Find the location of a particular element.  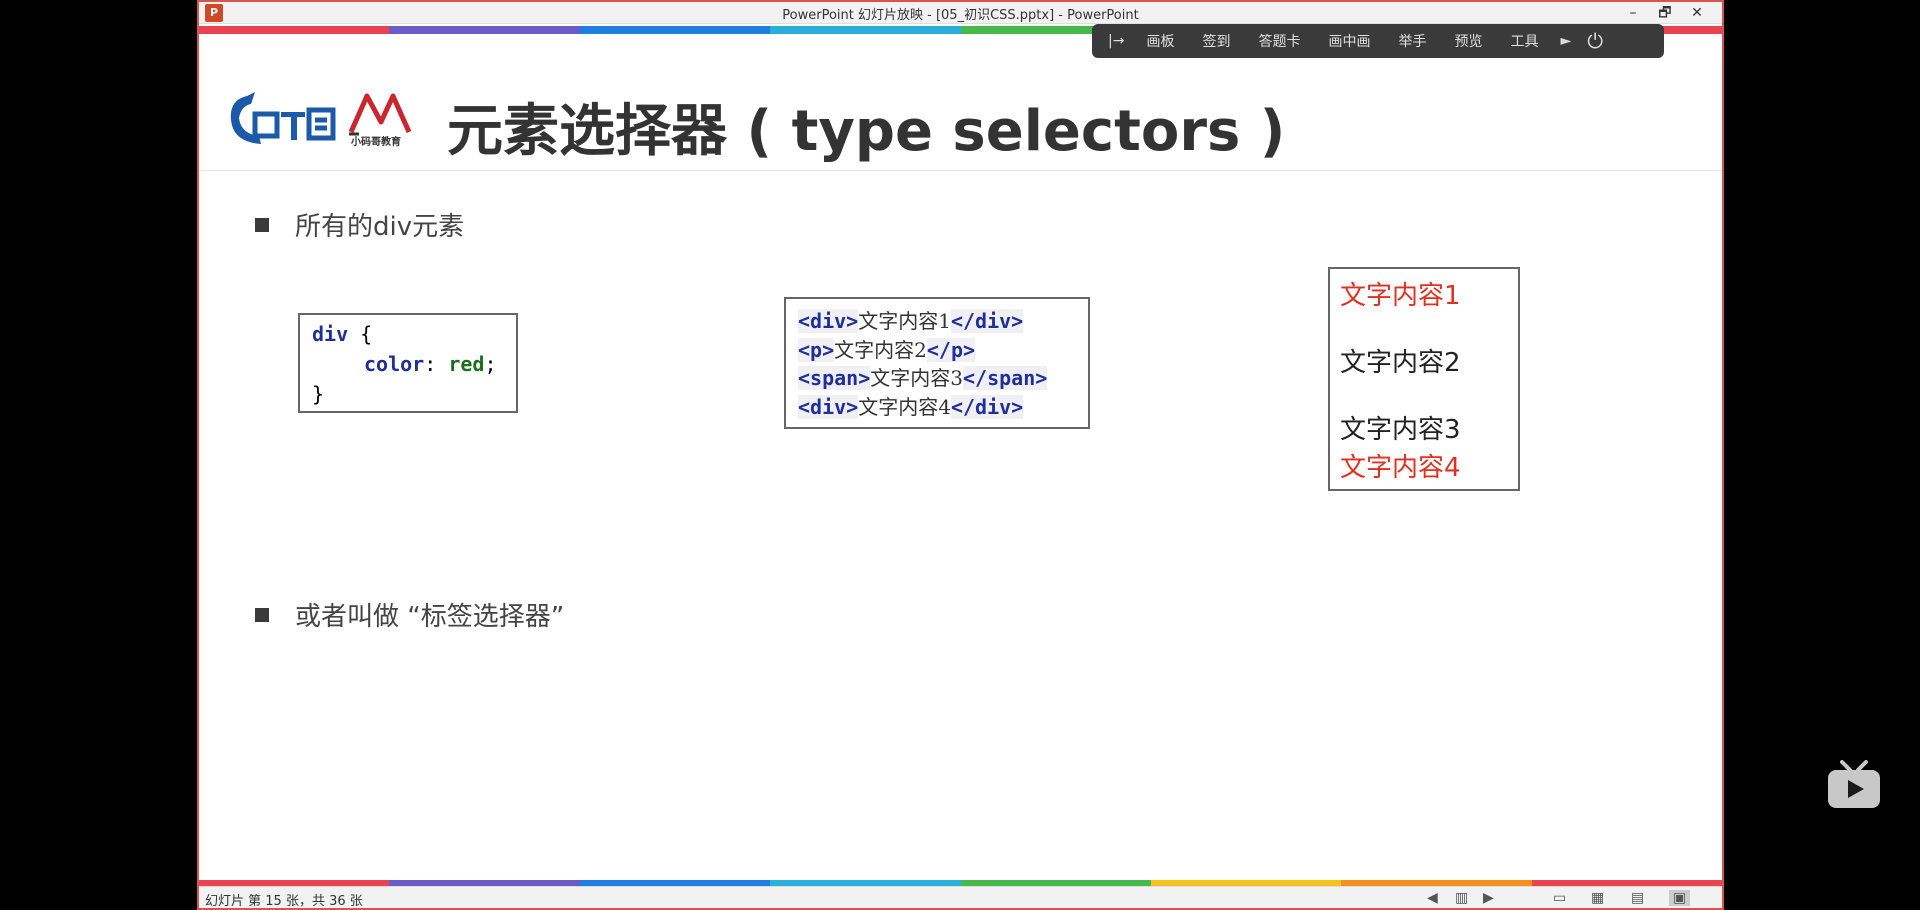

slideshow-toolbar: |→ 画板 签到 答题卡 画中画 举手 预览 工具 ► ⏻ is located at coordinates (1378, 41).